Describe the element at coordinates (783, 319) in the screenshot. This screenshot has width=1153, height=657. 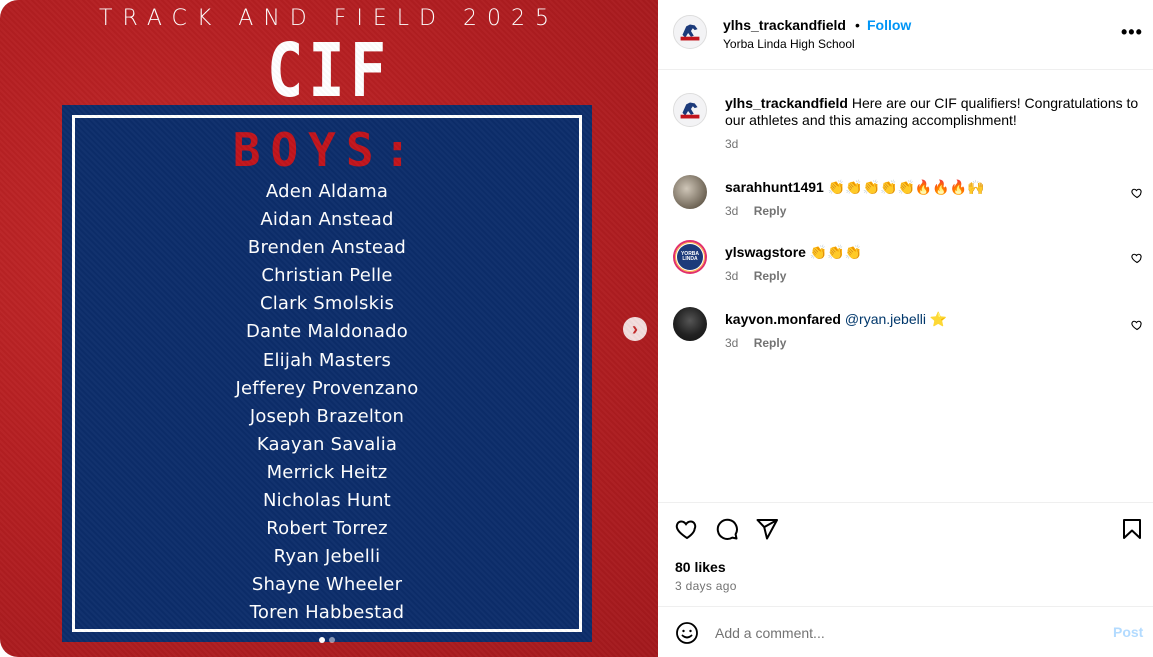
I see `comment-username: kayvon.monfared` at that location.